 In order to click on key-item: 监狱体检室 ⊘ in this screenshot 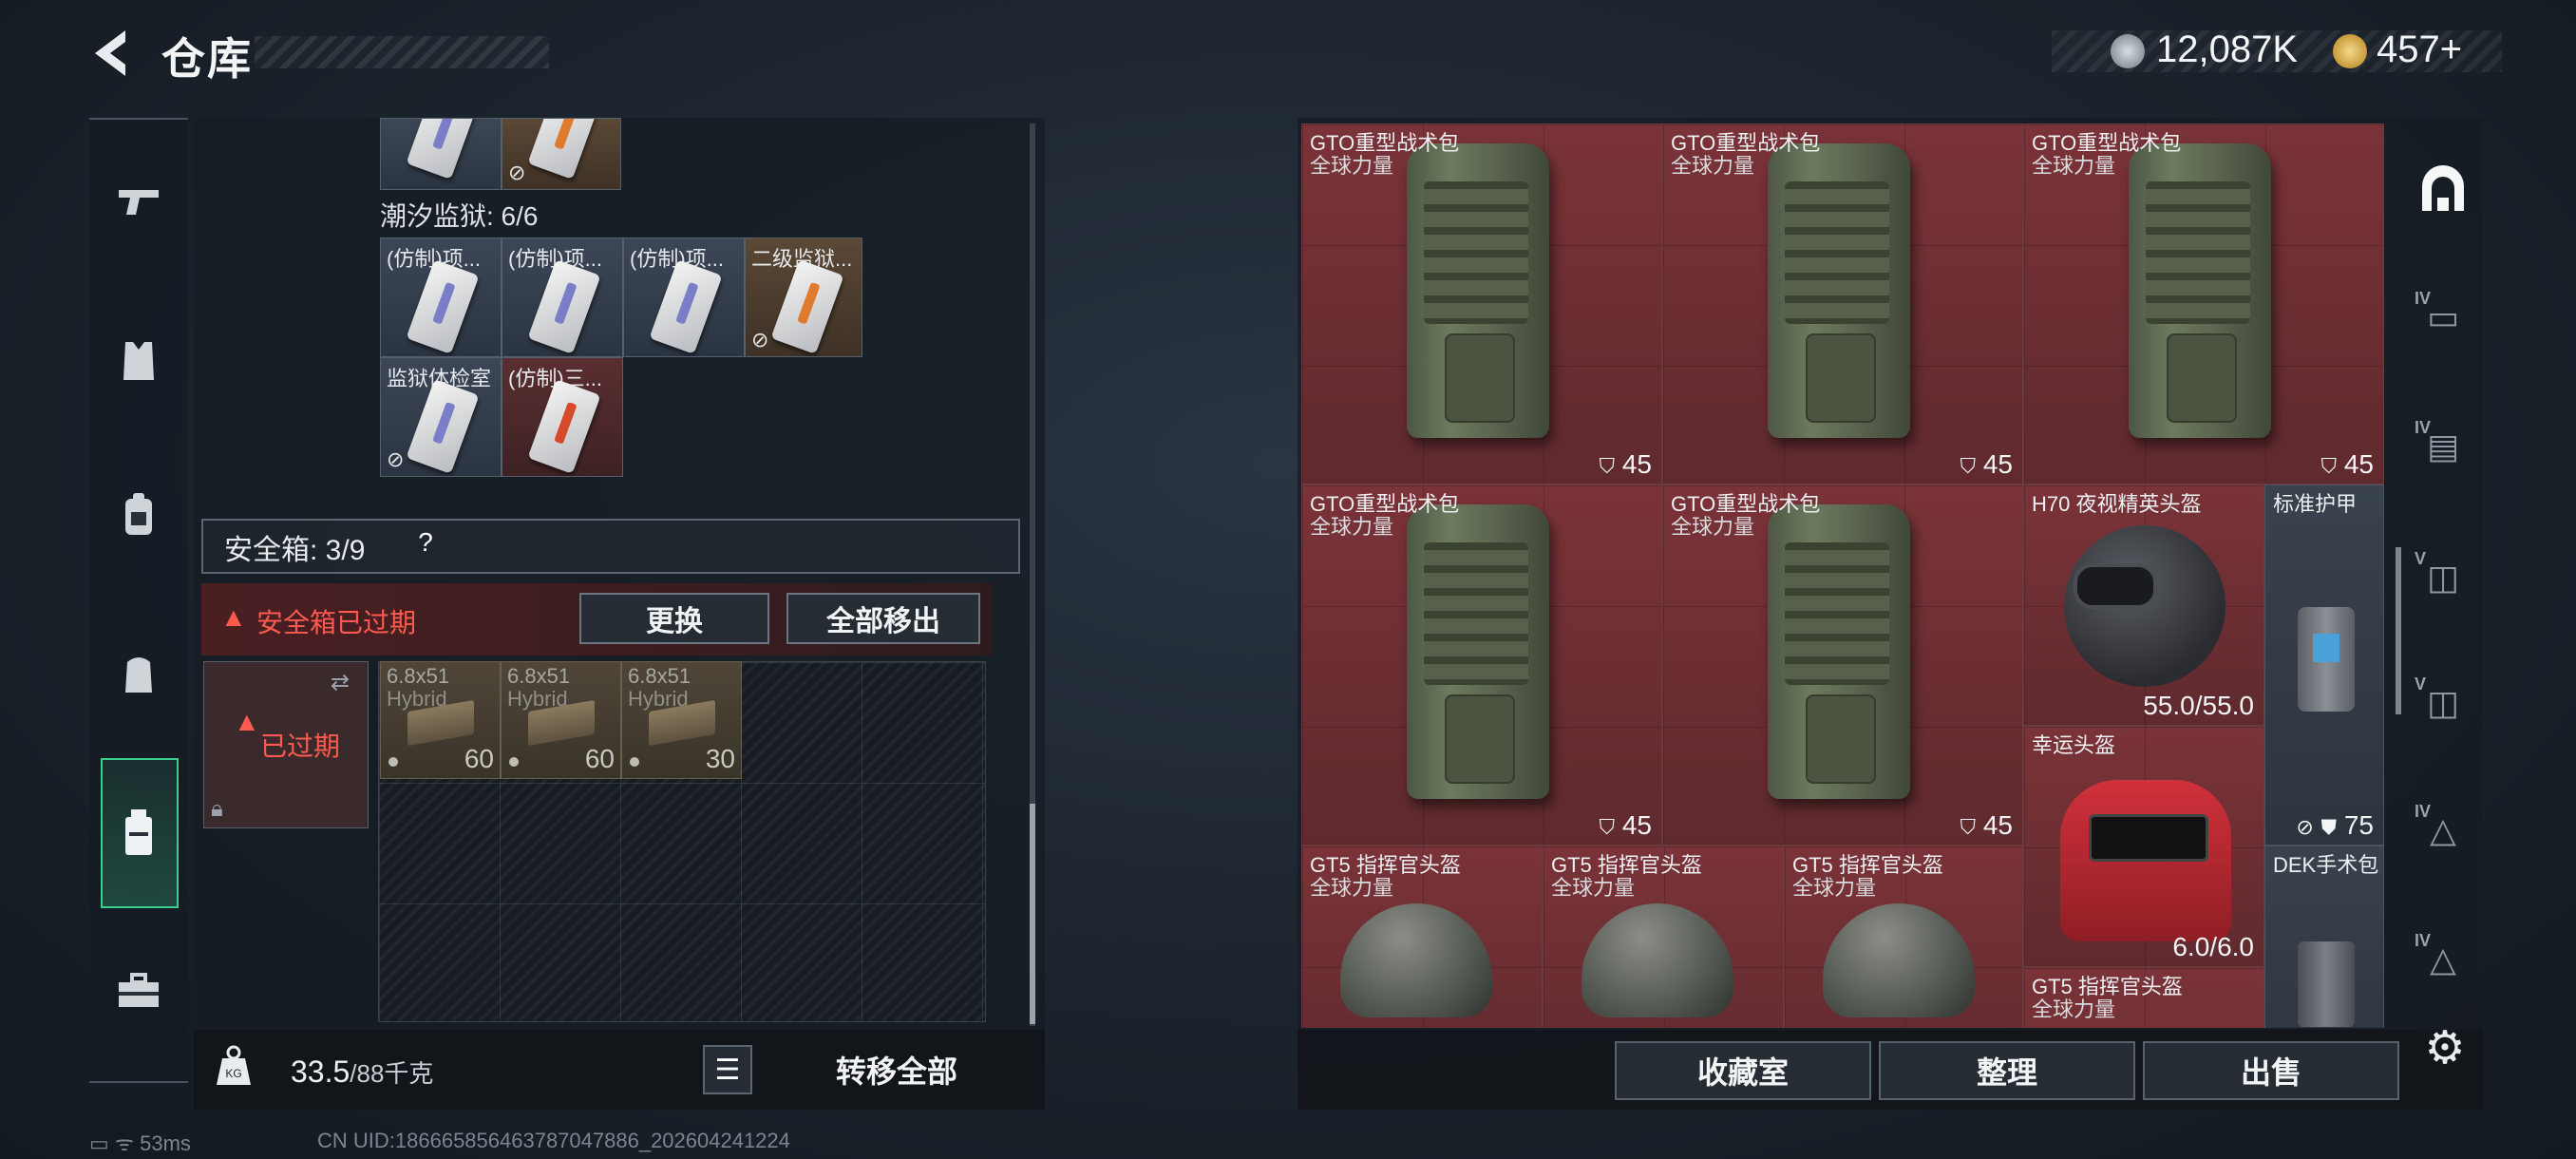, I will do `click(441, 417)`.